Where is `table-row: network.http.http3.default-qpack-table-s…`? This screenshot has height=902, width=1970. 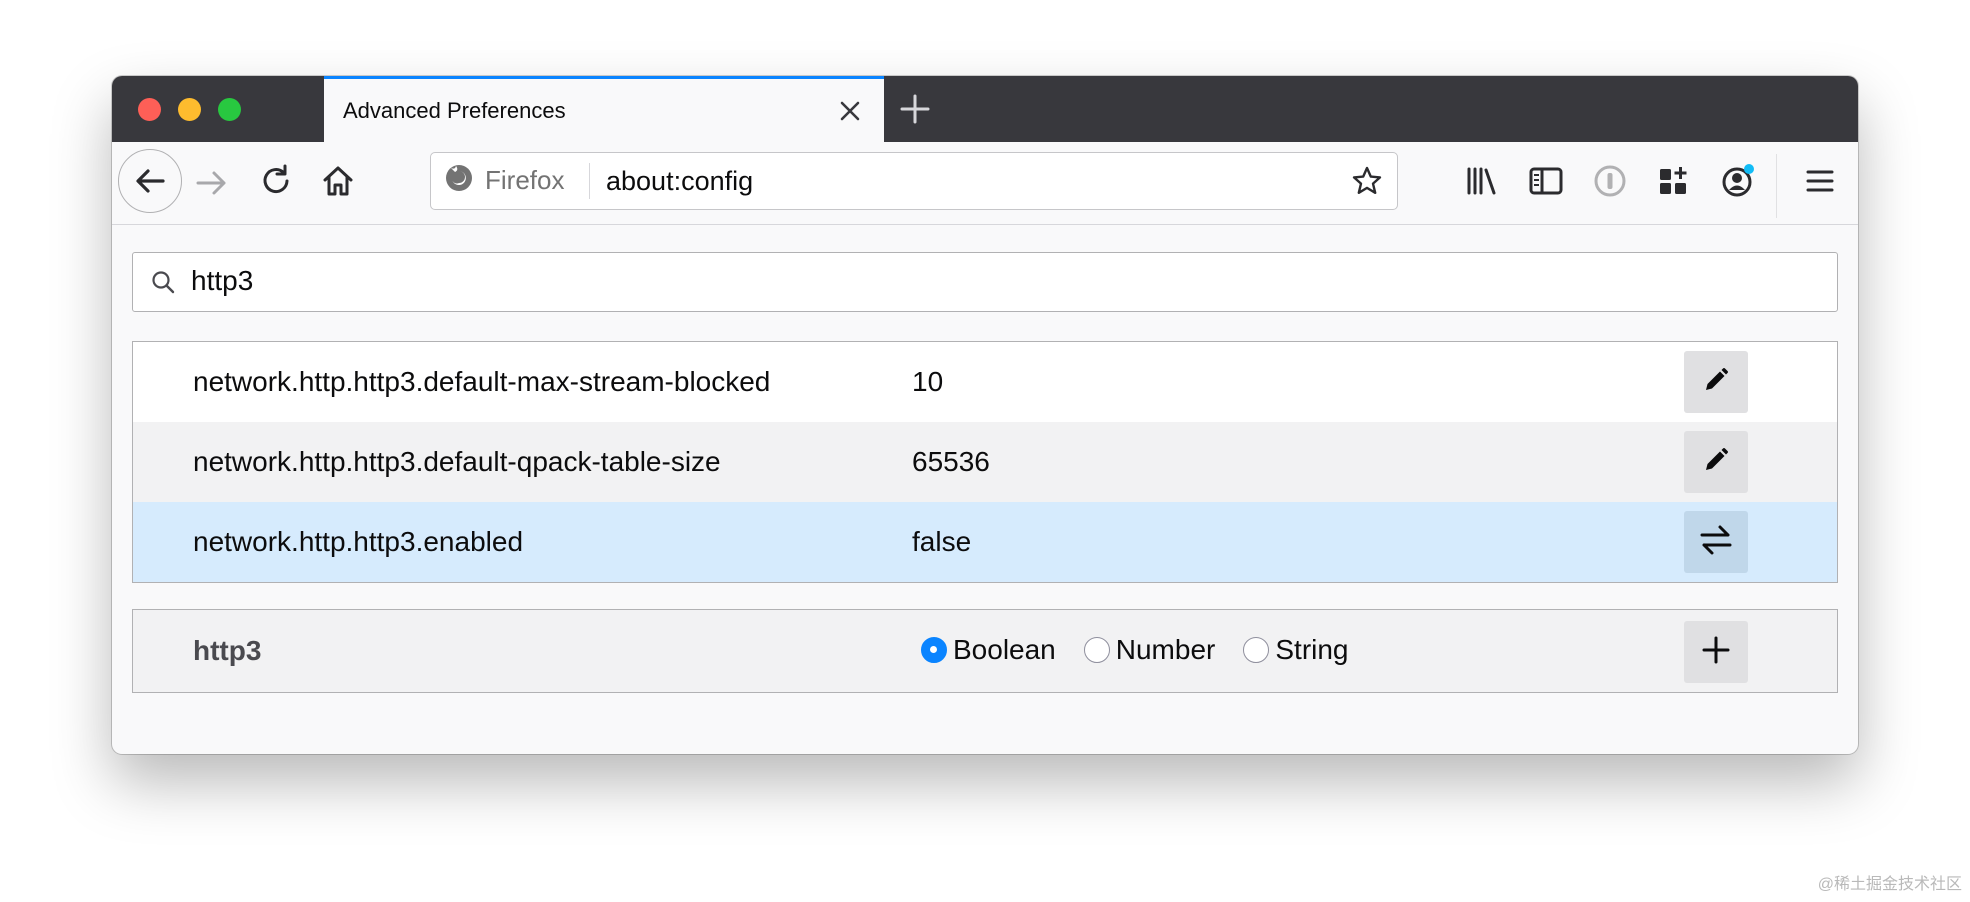
table-row: network.http.http3.default-qpack-table-s… is located at coordinates (985, 462).